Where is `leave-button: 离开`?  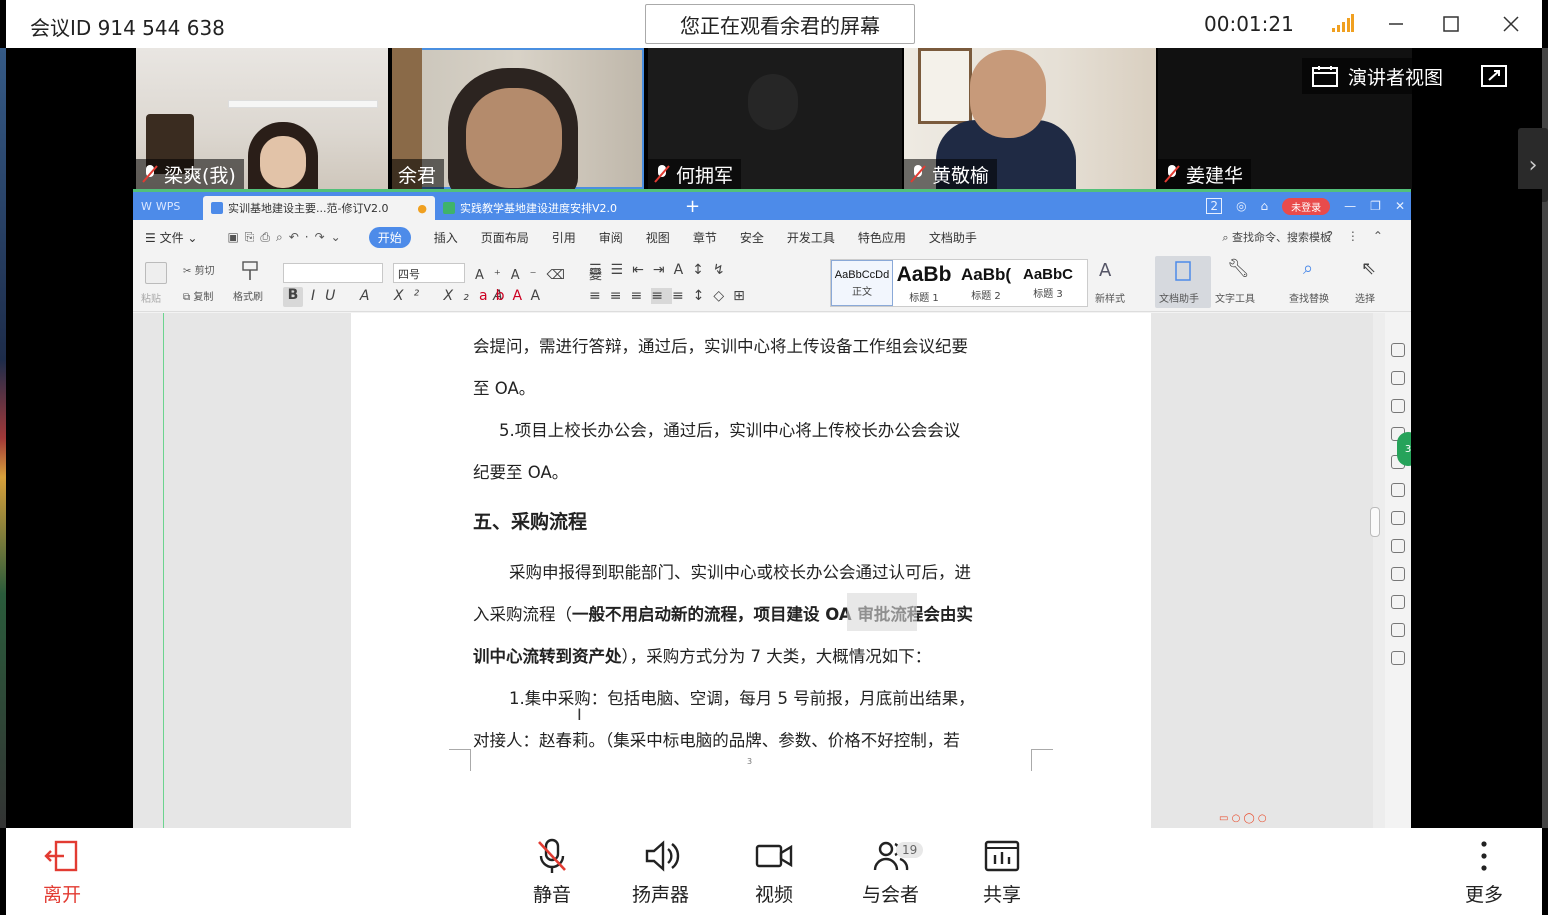
leave-button: 离开 is located at coordinates (62, 871).